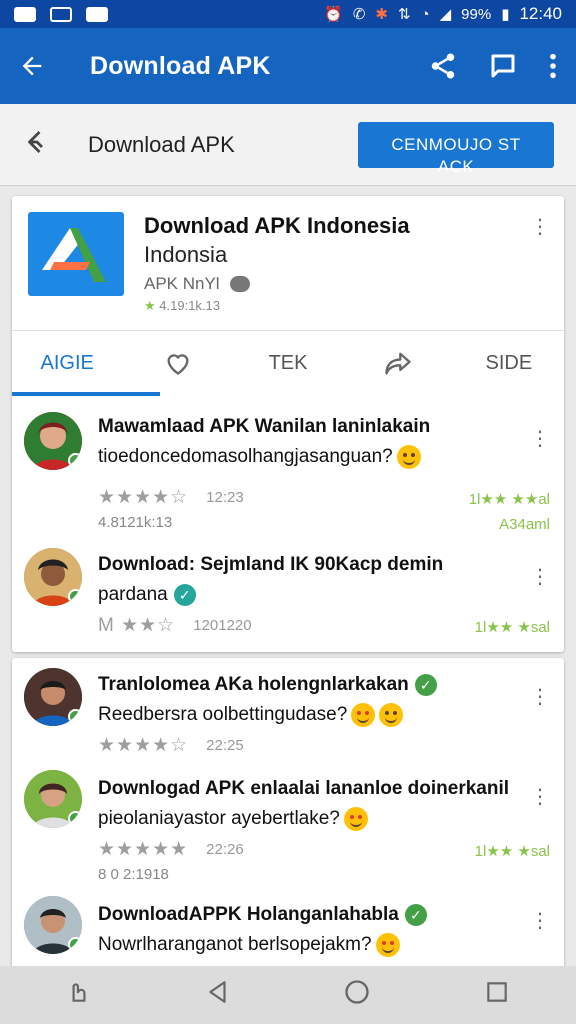 Image resolution: width=576 pixels, height=1024 pixels. What do you see at coordinates (288, 145) in the screenshot?
I see `sub-header: Download APK CENMOUJO ST ACK` at bounding box center [288, 145].